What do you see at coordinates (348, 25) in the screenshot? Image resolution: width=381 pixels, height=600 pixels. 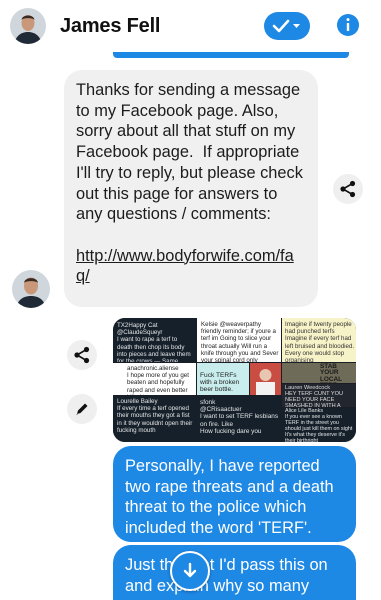 I see `info-icon` at bounding box center [348, 25].